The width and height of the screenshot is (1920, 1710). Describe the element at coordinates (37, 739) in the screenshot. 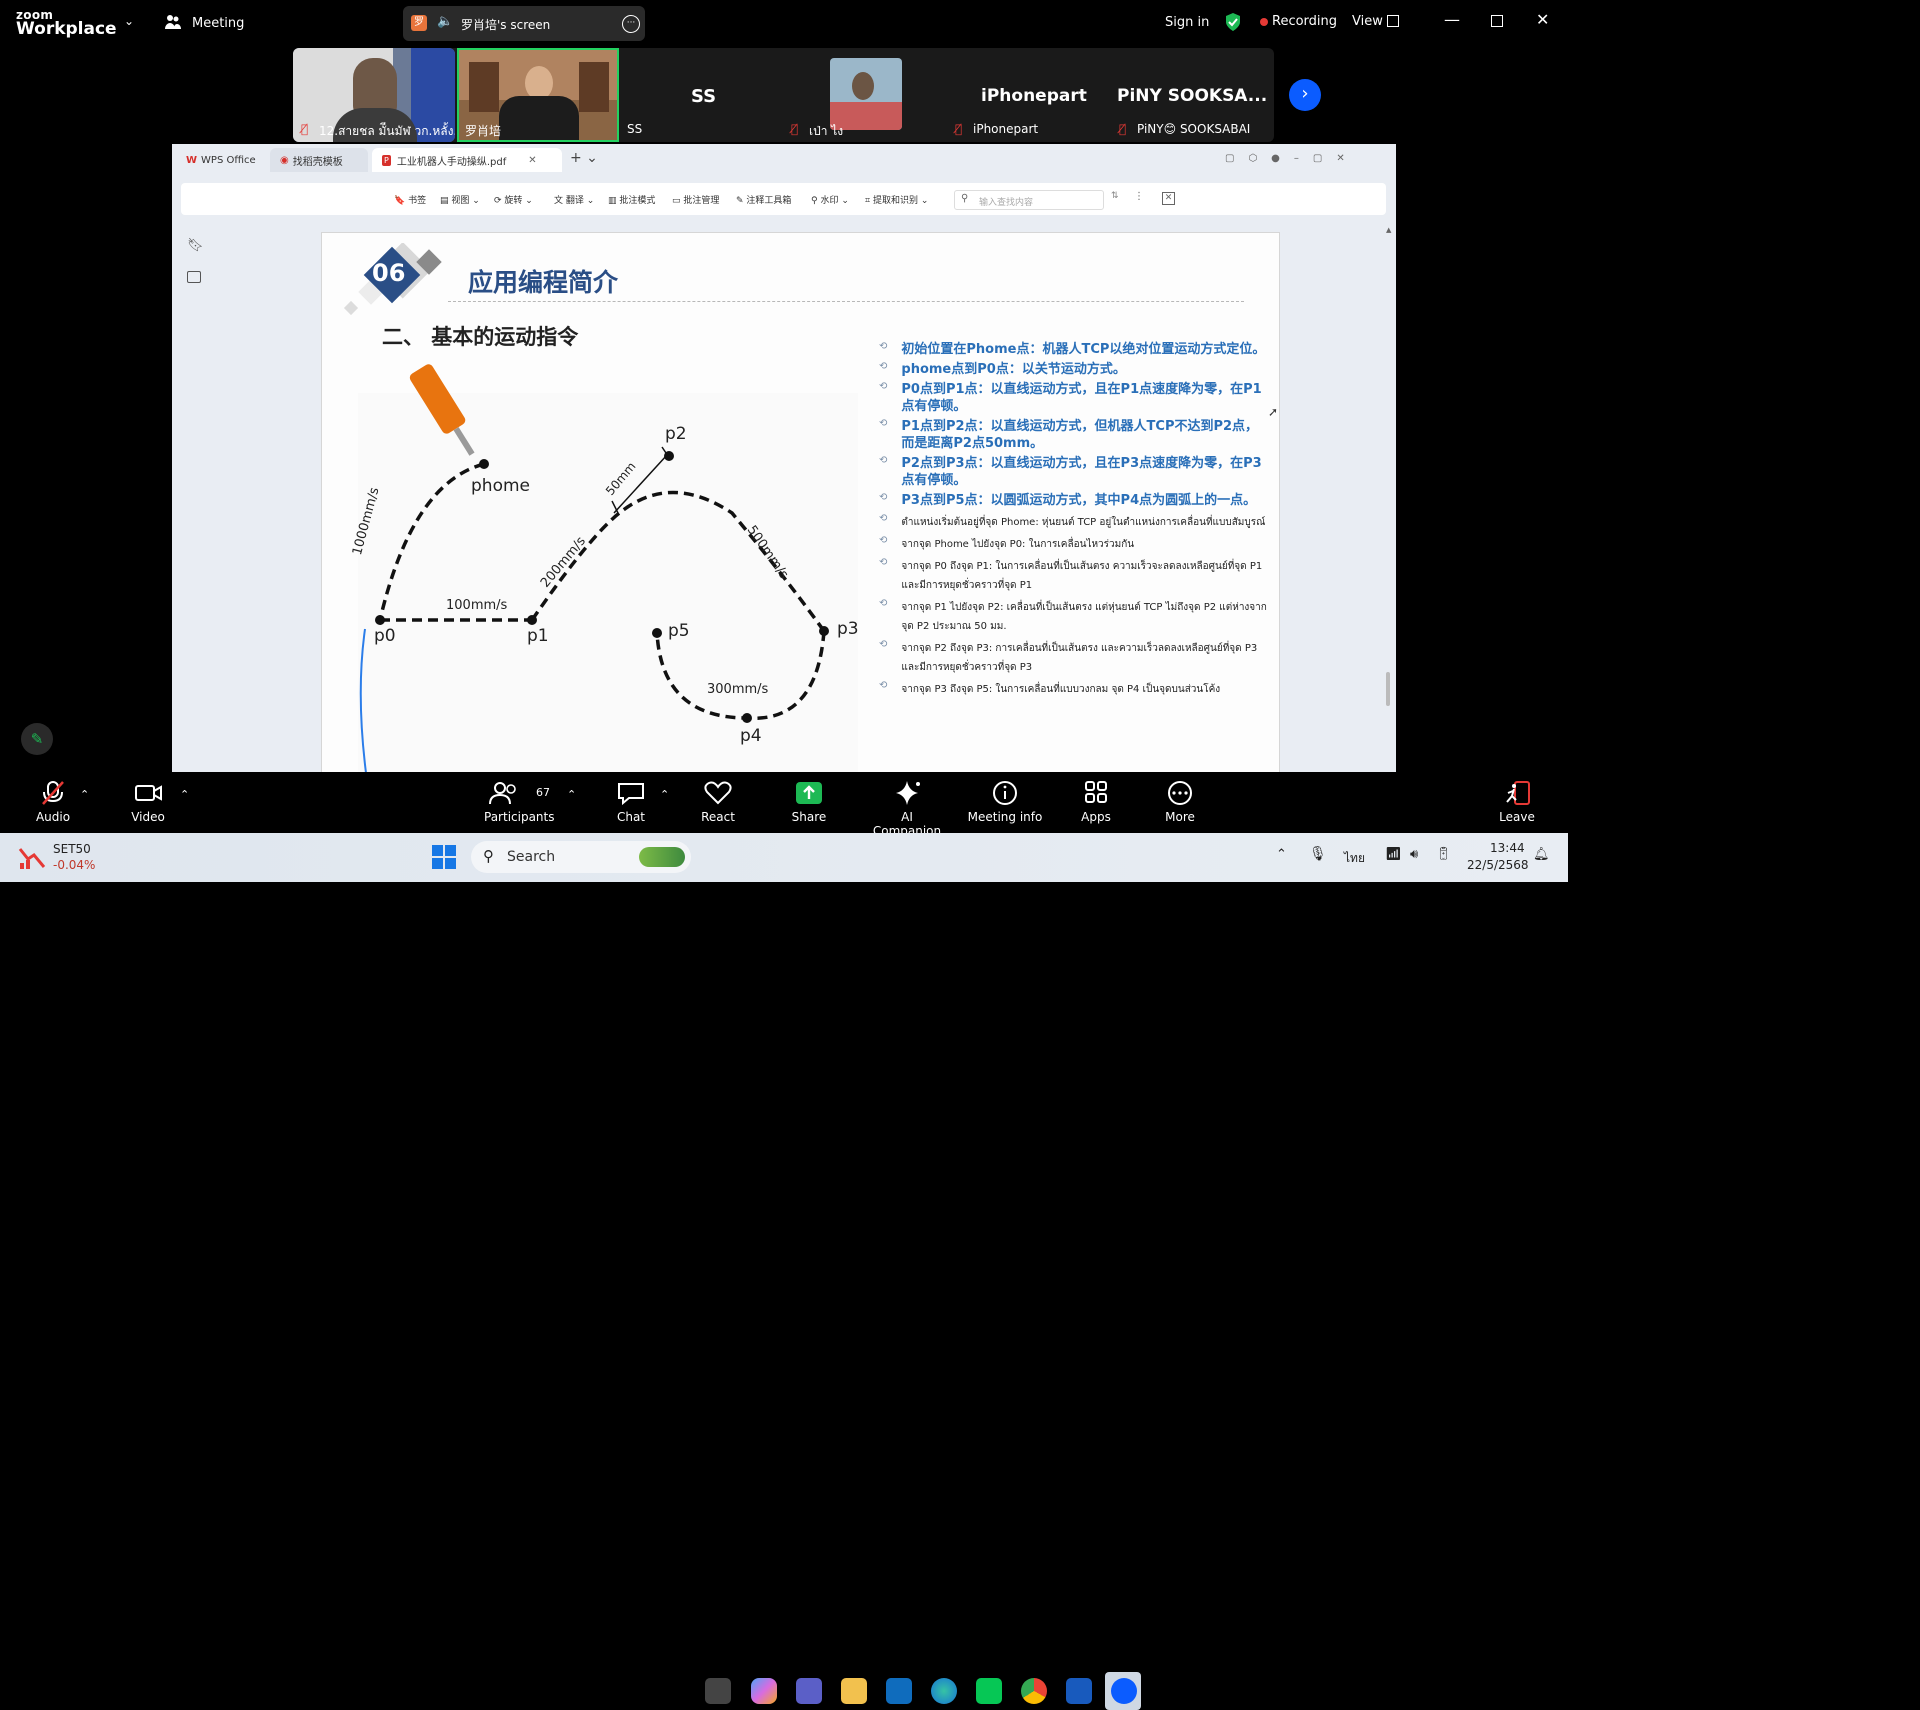

I see `annotate-pencil-icon: ✎` at that location.